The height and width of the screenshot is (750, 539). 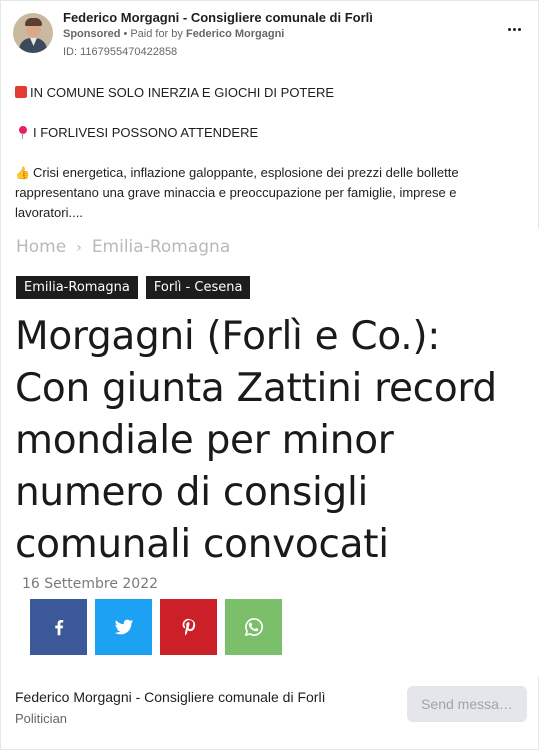 I want to click on breadcrumb: Home › Emilia-Romagna, so click(x=123, y=247).